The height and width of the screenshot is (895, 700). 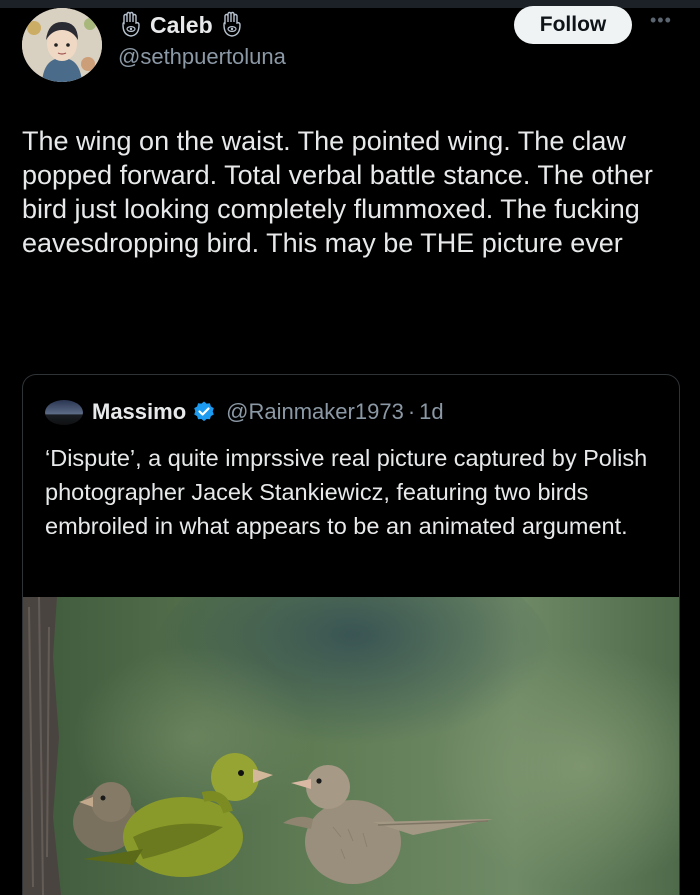 I want to click on quoted-author-name: Massimo, so click(x=139, y=412).